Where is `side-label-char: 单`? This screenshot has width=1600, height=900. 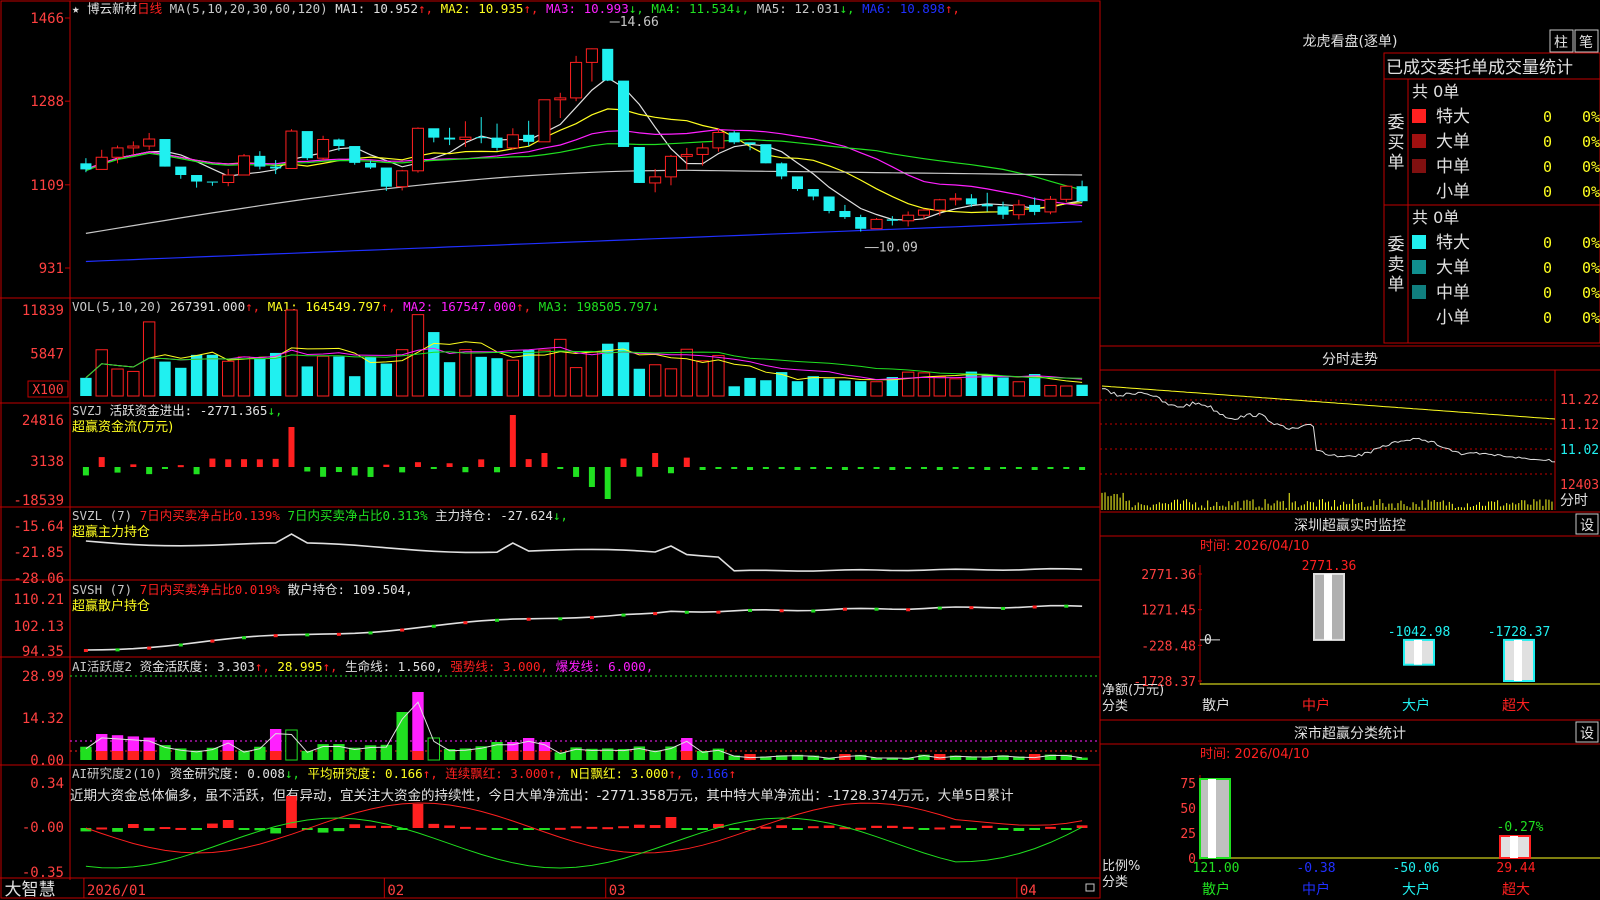
side-label-char: 单 is located at coordinates (1396, 285).